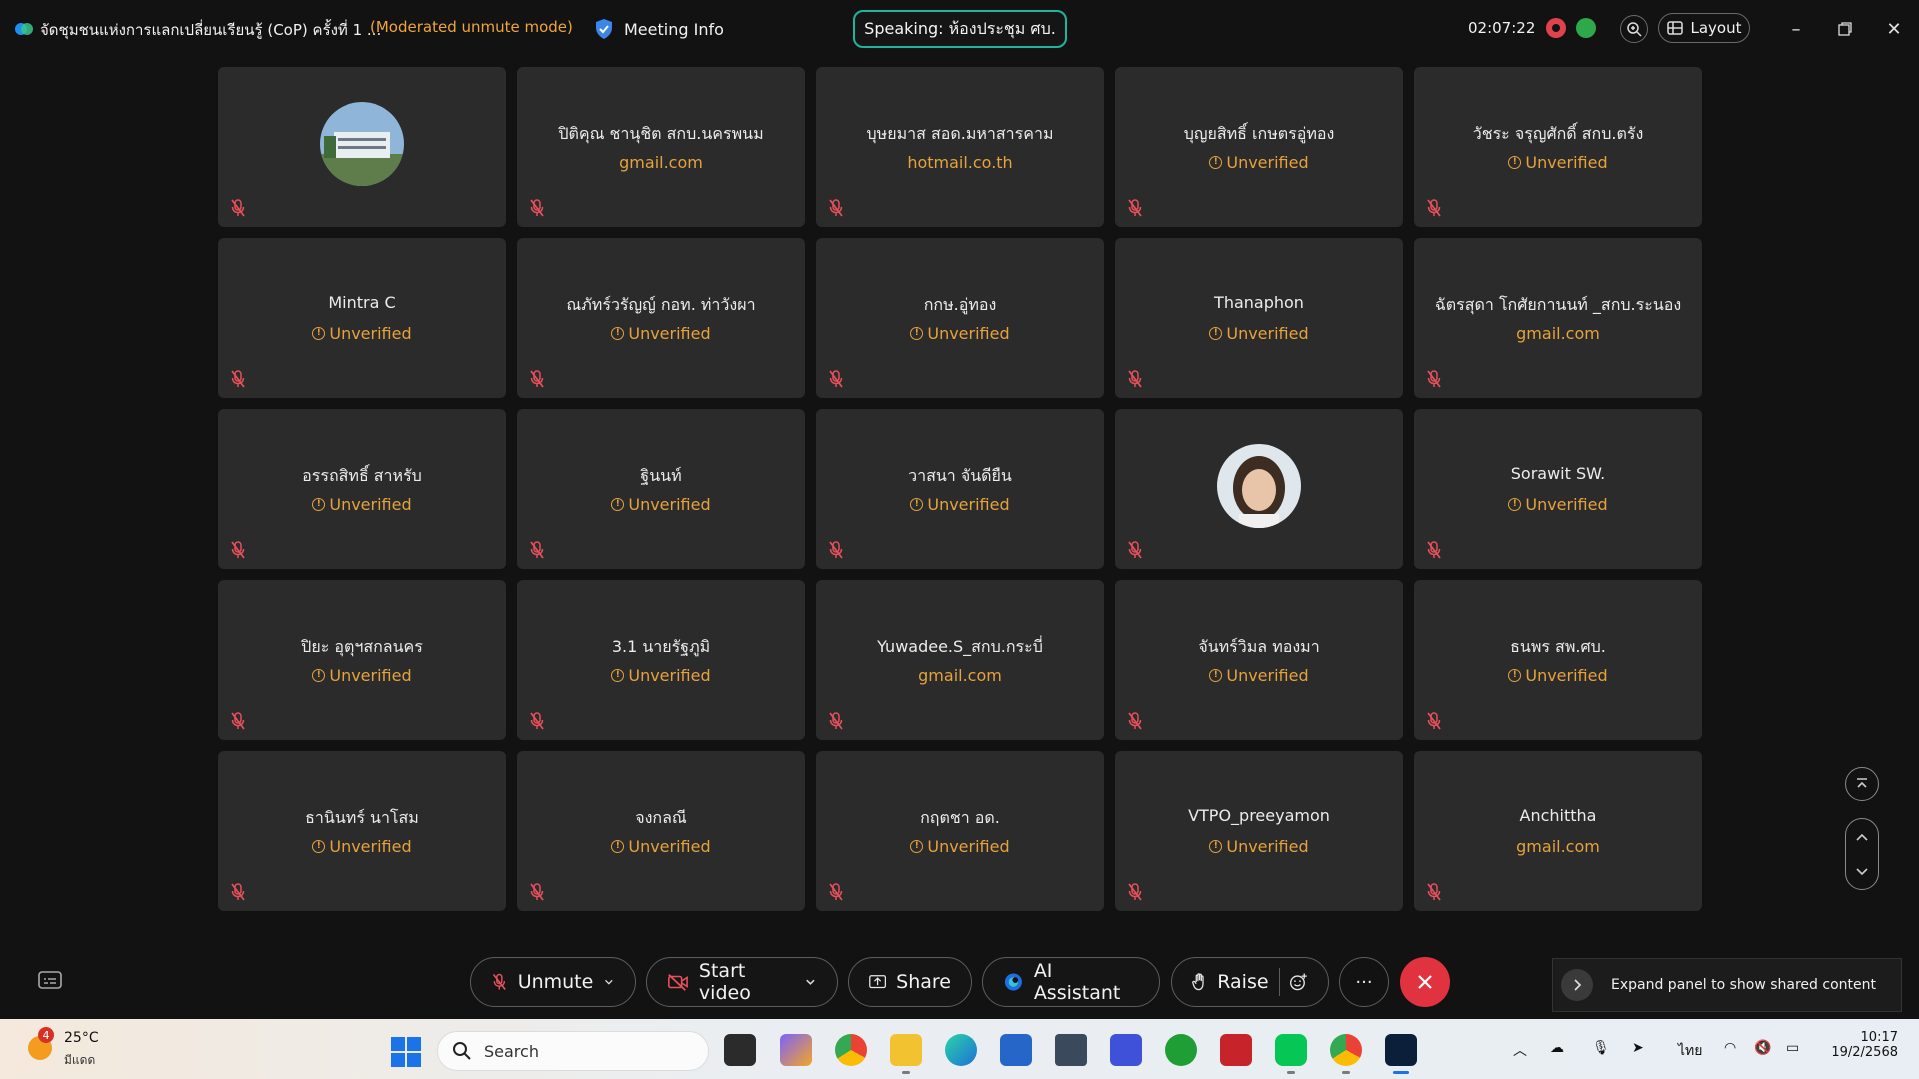  Describe the element at coordinates (742, 982) in the screenshot. I see `start-video-button: Start video` at that location.